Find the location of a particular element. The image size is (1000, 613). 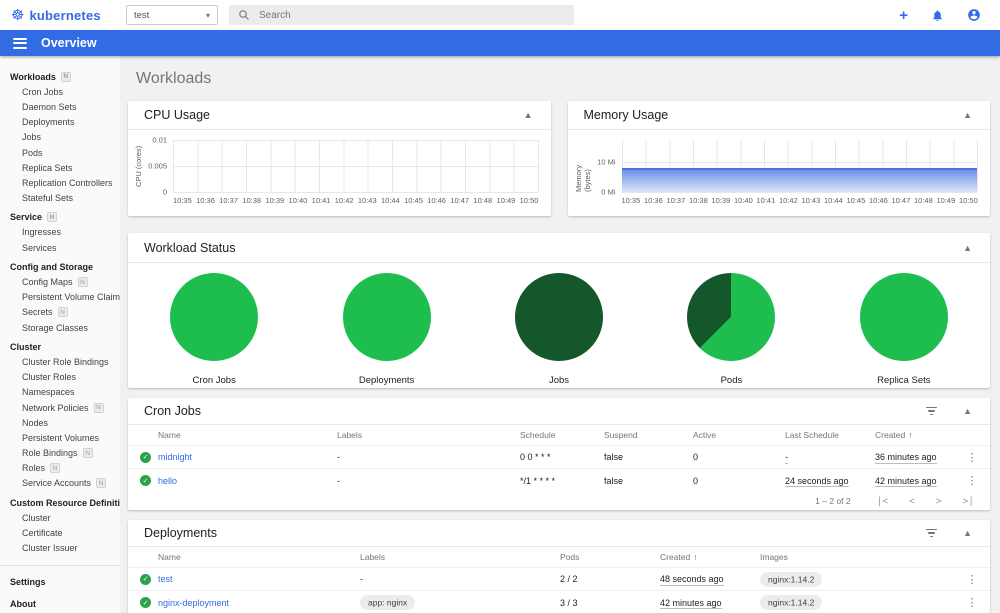

sidebar-item-label: Cron Jobs is located at coordinates (43, 91).